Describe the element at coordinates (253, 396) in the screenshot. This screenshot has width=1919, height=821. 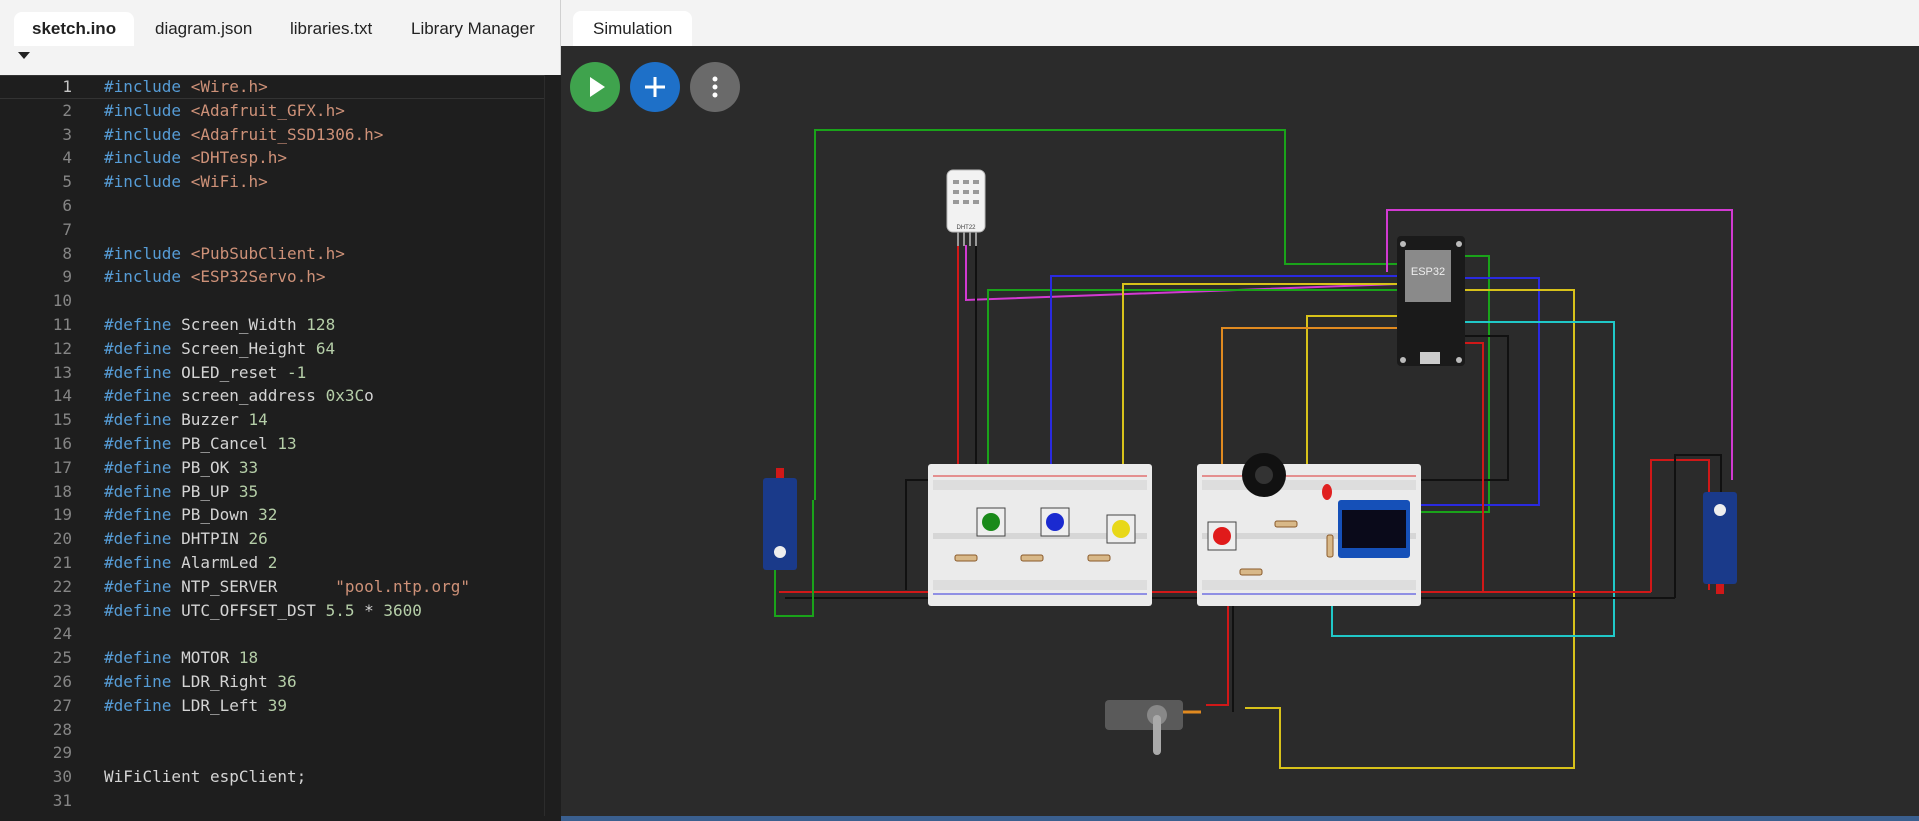
I see `code-token: screen_address` at that location.